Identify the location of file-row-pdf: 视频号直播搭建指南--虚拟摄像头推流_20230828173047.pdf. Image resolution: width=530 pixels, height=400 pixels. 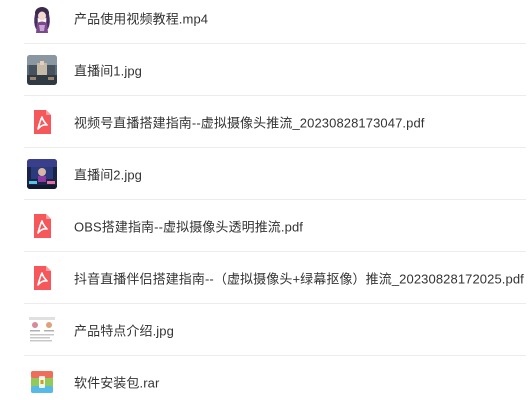
(265, 122).